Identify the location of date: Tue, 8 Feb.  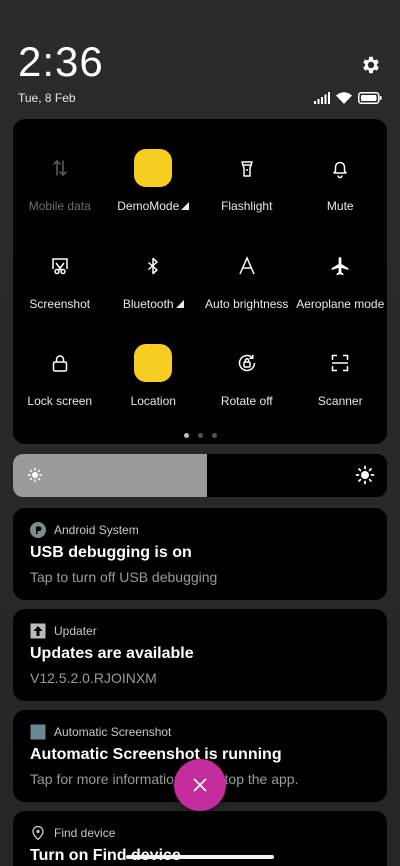
(47, 98).